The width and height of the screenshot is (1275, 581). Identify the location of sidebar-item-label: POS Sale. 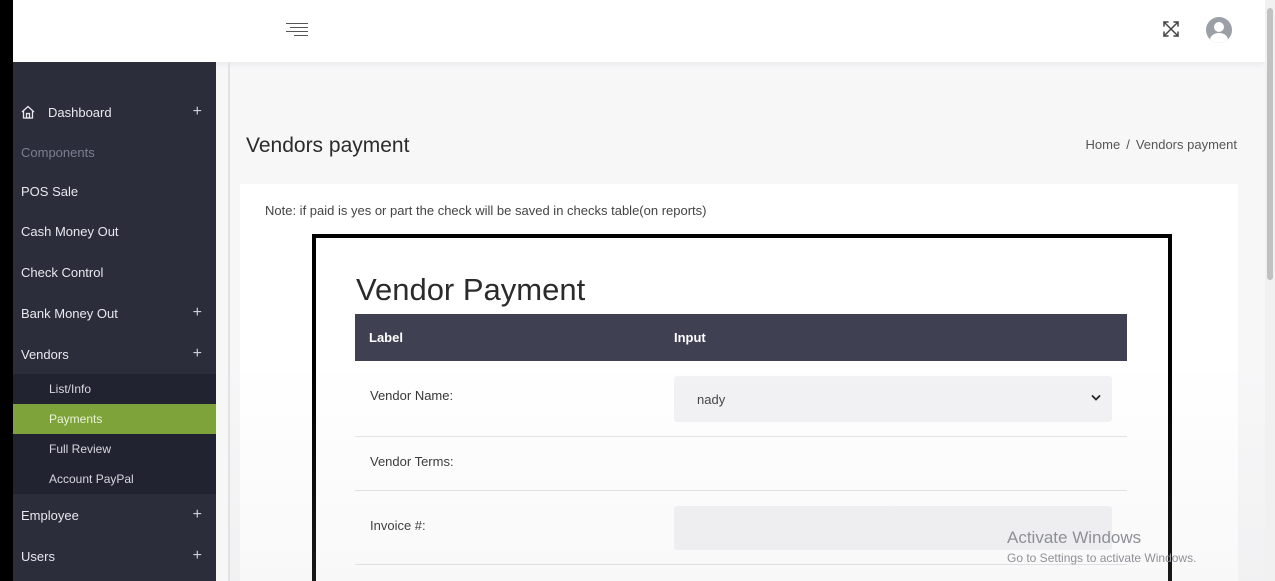
(50, 191).